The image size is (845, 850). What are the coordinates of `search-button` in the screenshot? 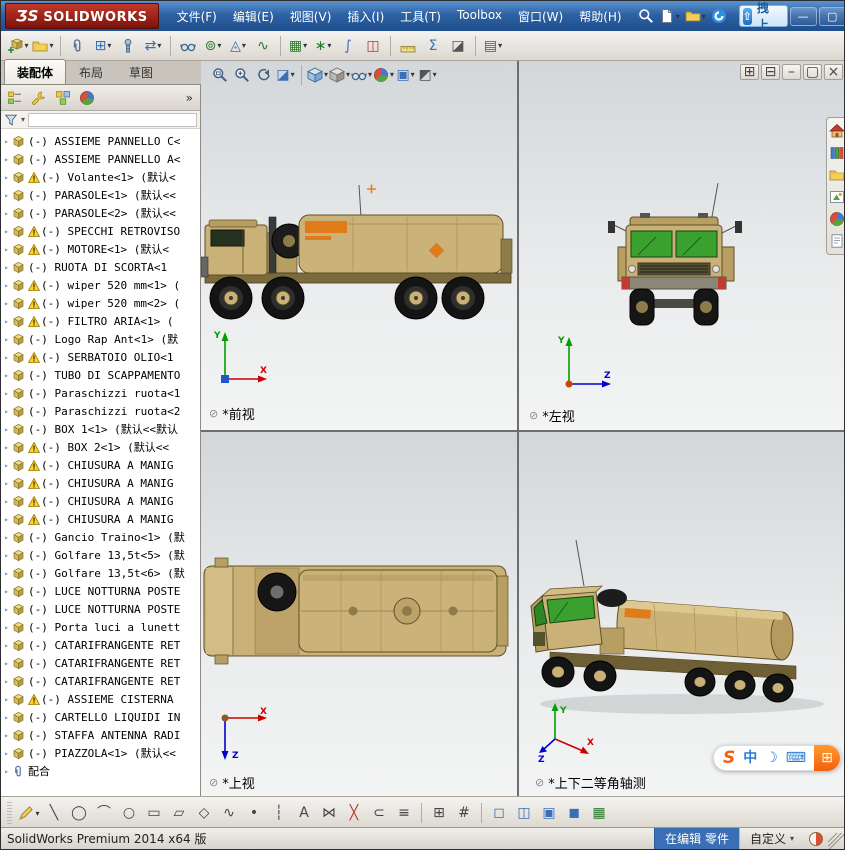 It's located at (646, 16).